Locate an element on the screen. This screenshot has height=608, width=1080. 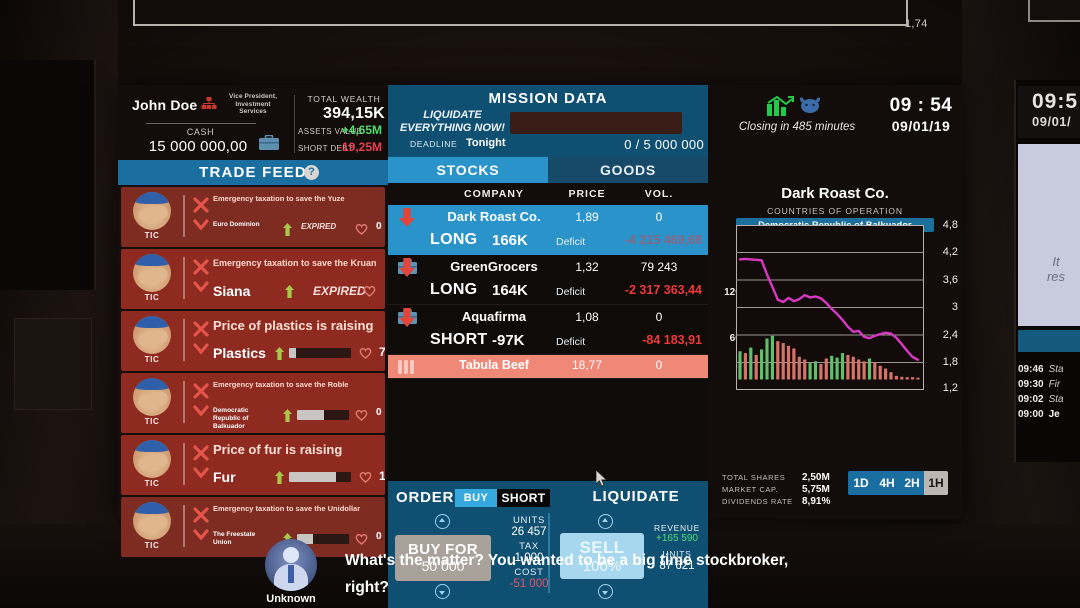
bull-icon is located at coordinates (810, 105).